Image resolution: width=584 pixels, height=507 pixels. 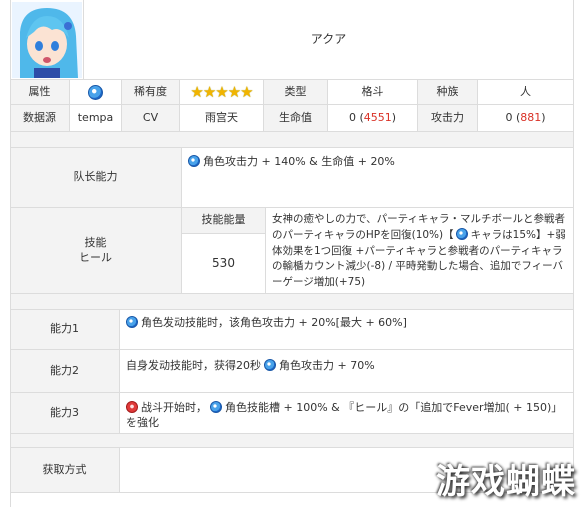 What do you see at coordinates (65, 330) in the screenshot?
I see `ability1-label: 能力1` at bounding box center [65, 330].